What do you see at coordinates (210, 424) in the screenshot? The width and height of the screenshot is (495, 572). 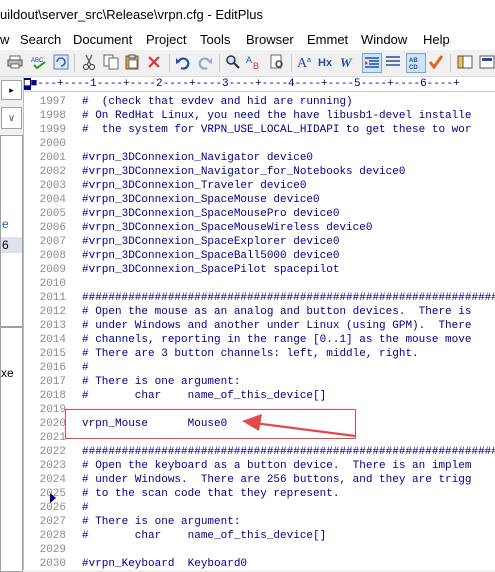 I see `annotation-highlight-box` at bounding box center [210, 424].